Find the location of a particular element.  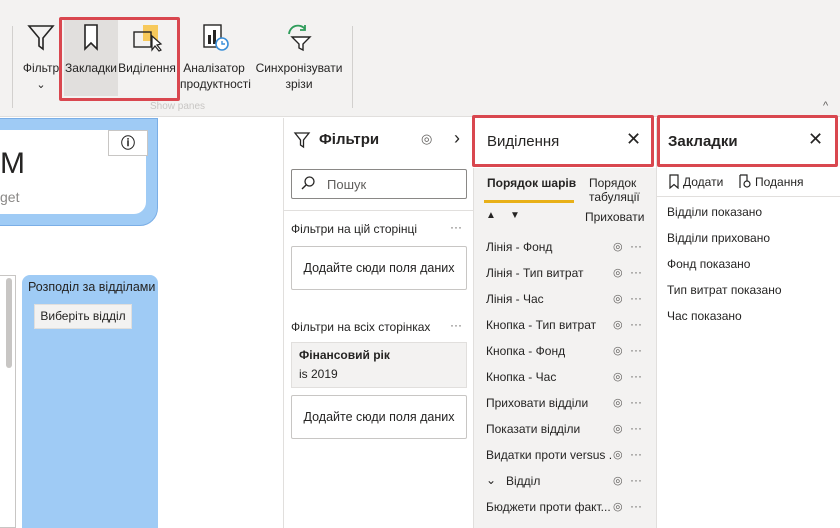

performance-analyzer-button: Аналізатор продуктності is located at coordinates (215, 57).